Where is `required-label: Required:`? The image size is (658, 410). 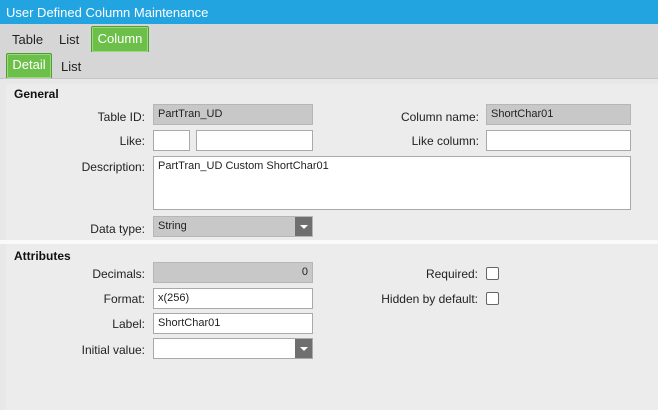
required-label: Required: is located at coordinates (451, 274).